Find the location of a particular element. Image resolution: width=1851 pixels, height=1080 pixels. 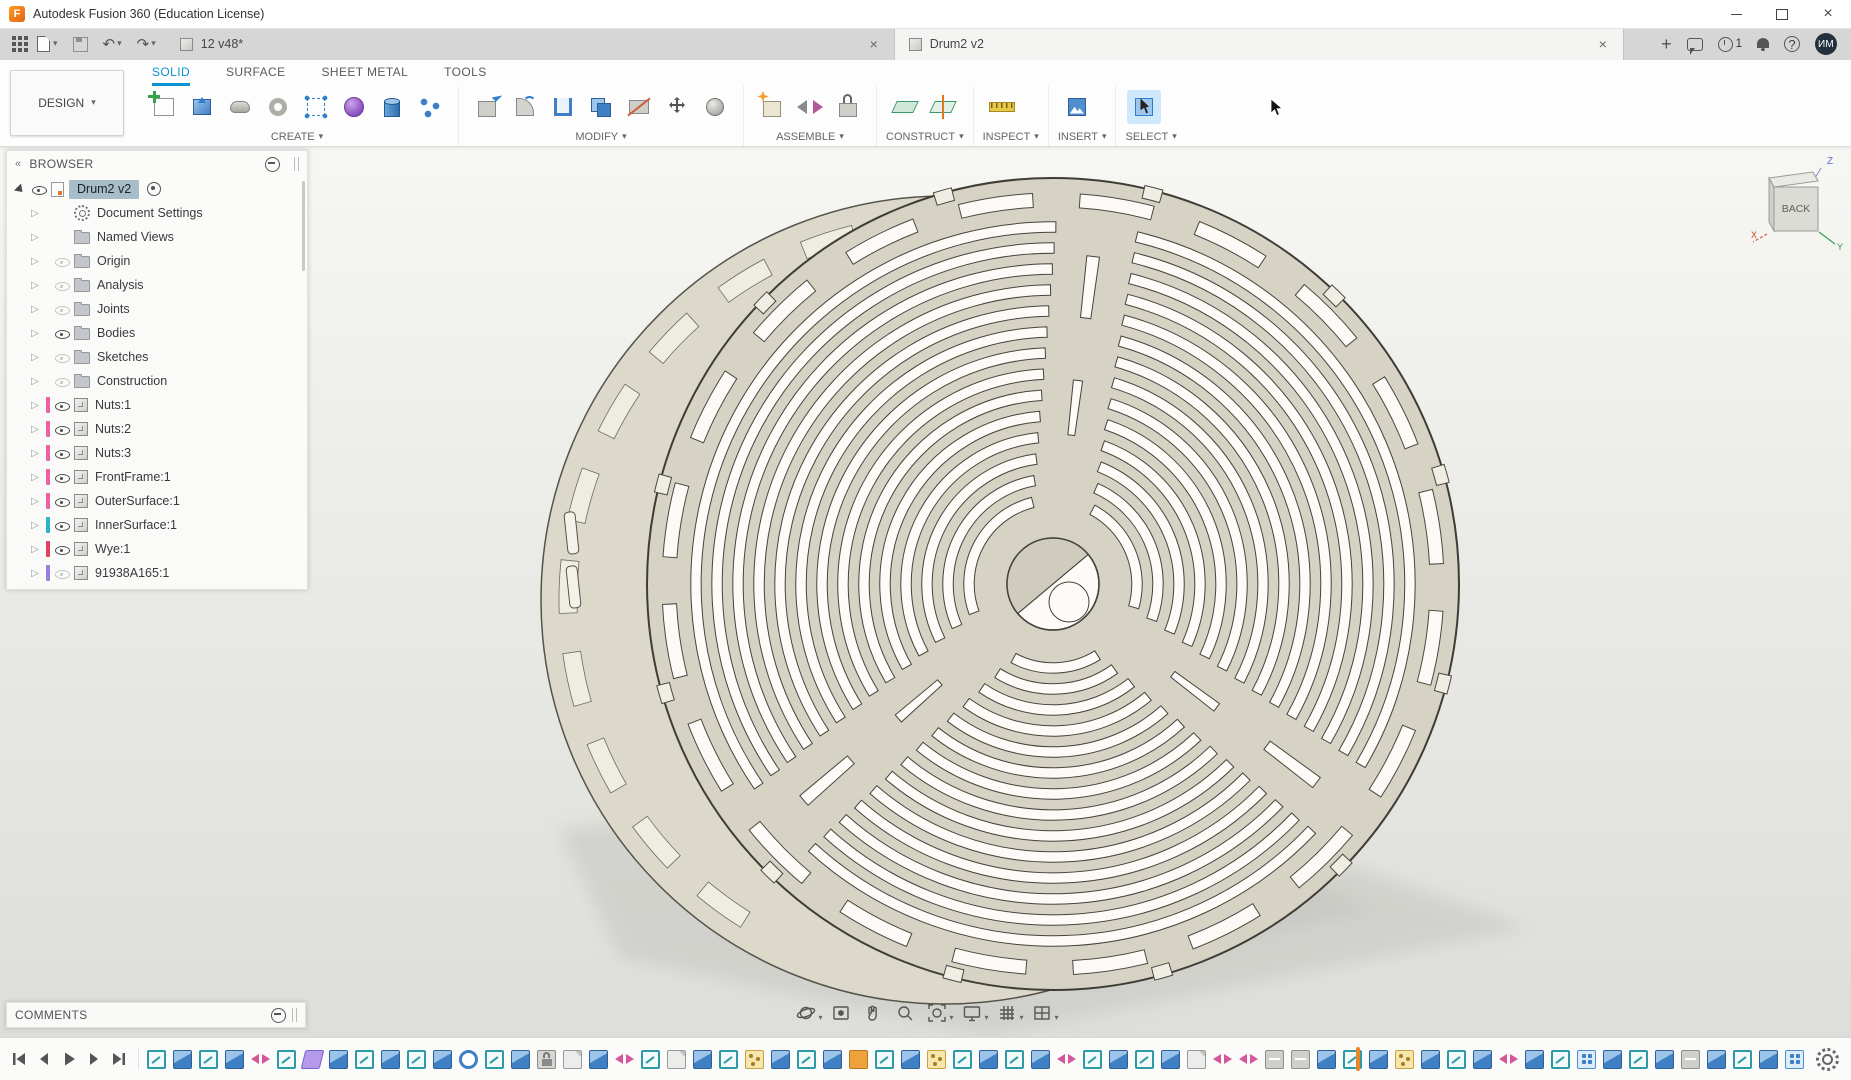

primitive-cylinder-icon is located at coordinates (392, 107).